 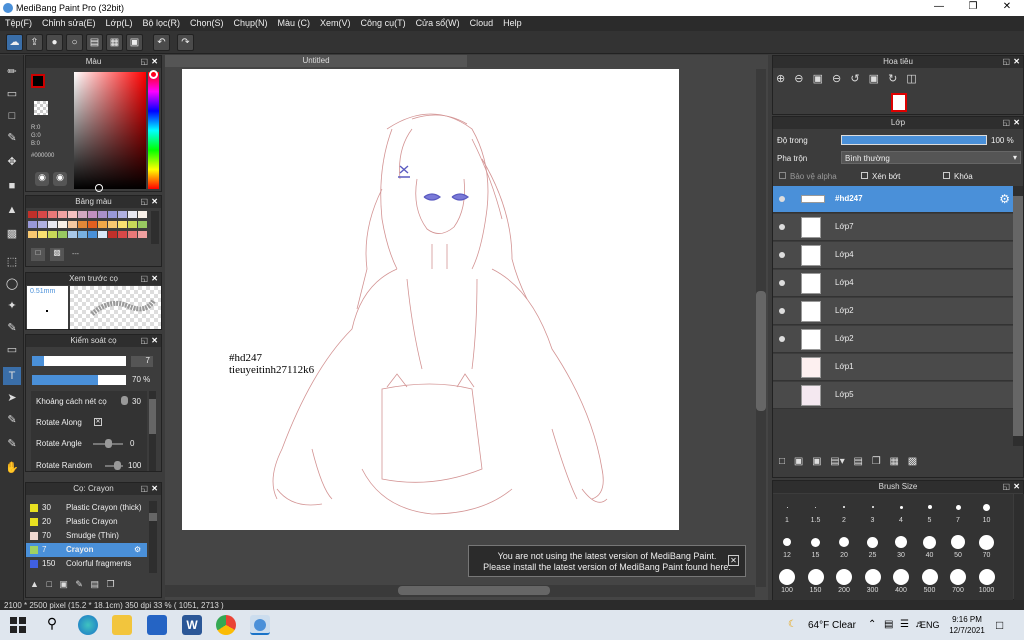 What do you see at coordinates (251, 22) in the screenshot?
I see `menu-capture: Chụp(N)` at bounding box center [251, 22].